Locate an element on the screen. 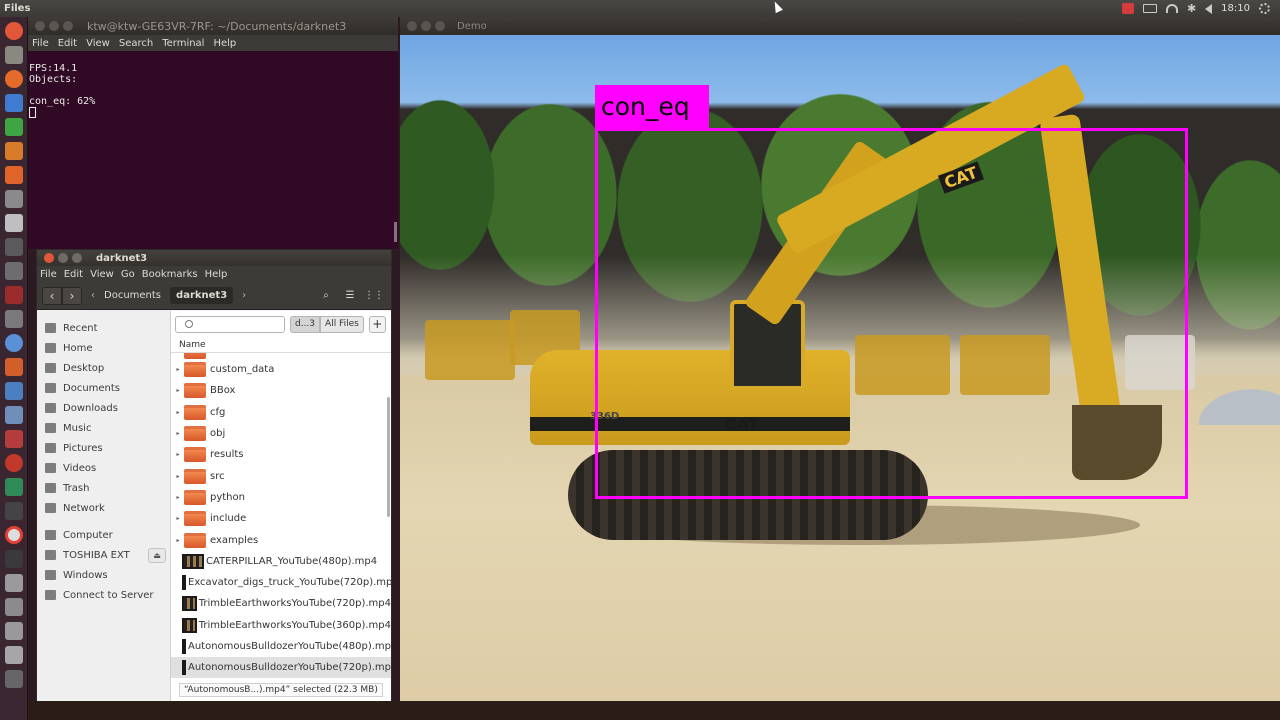  sidebar-item-network: Network is located at coordinates (103, 508).